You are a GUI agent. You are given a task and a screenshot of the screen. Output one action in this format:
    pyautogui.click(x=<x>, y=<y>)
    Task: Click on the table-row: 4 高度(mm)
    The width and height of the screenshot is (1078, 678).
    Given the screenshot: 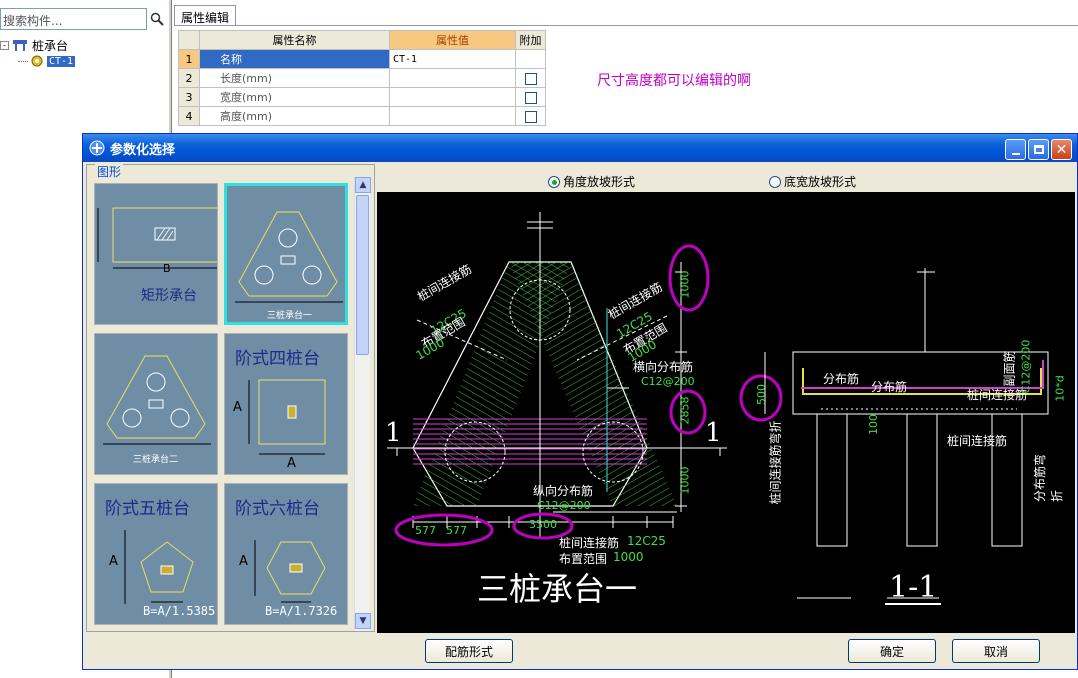 What is the action you would take?
    pyautogui.click(x=362, y=116)
    